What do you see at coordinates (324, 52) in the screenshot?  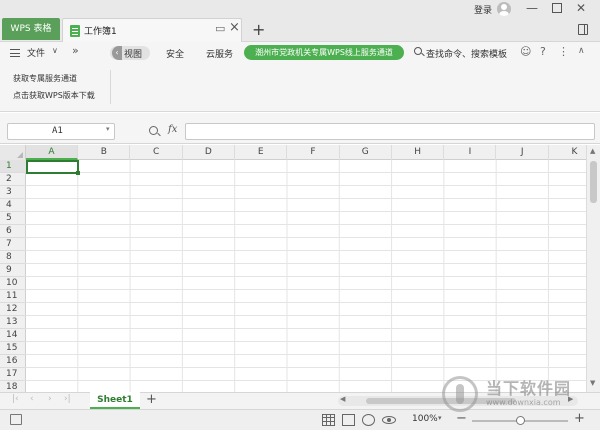 I see `promo-button: 潮州市党政机关专属WPS线上服务通道` at bounding box center [324, 52].